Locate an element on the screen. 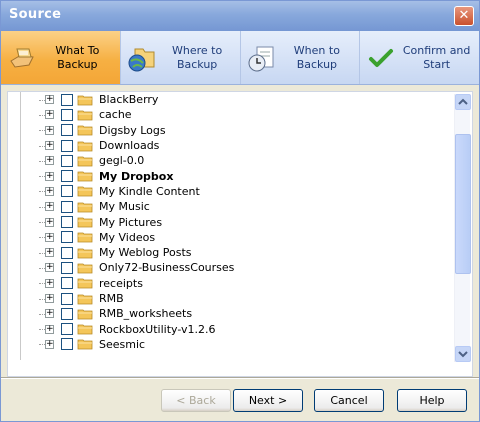 The height and width of the screenshot is (422, 480). chevron-up-icon is located at coordinates (463, 101).